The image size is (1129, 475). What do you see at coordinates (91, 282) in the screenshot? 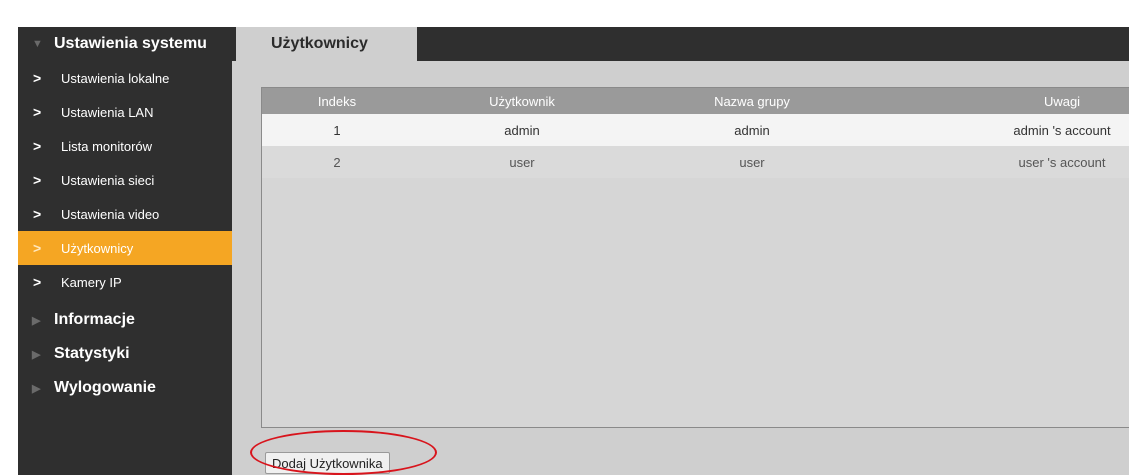
I see `sidebar-item-label: Kamery IP` at bounding box center [91, 282].